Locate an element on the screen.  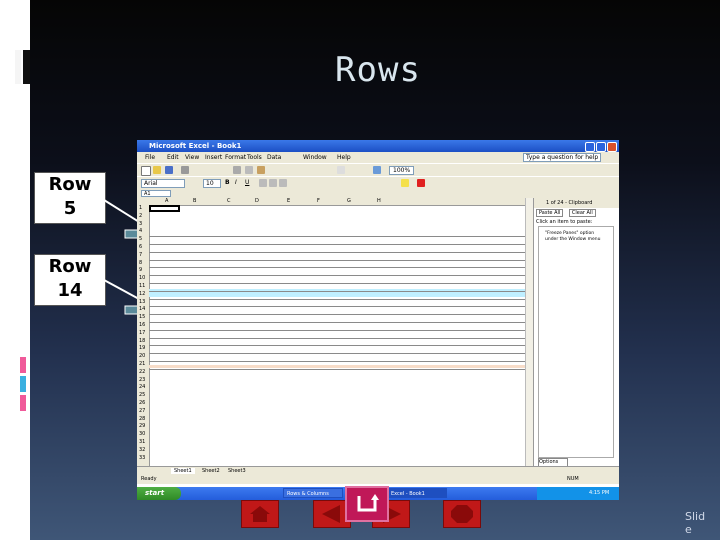
maximize-button is located at coordinates (601, 147).